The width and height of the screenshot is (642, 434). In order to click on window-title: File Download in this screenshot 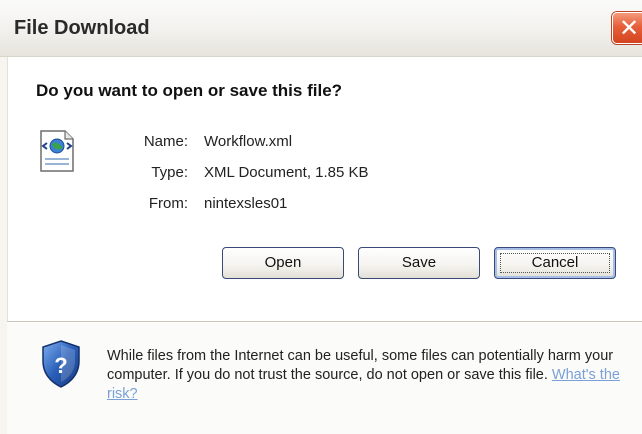, I will do `click(82, 28)`.